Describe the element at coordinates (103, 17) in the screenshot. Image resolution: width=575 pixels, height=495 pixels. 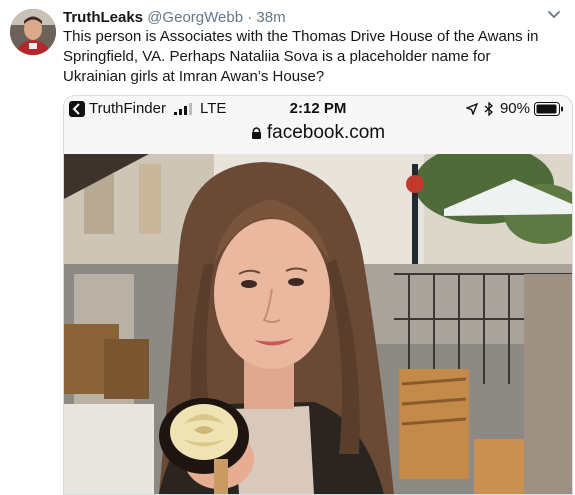
I see `display-name: TruthLeaks` at that location.